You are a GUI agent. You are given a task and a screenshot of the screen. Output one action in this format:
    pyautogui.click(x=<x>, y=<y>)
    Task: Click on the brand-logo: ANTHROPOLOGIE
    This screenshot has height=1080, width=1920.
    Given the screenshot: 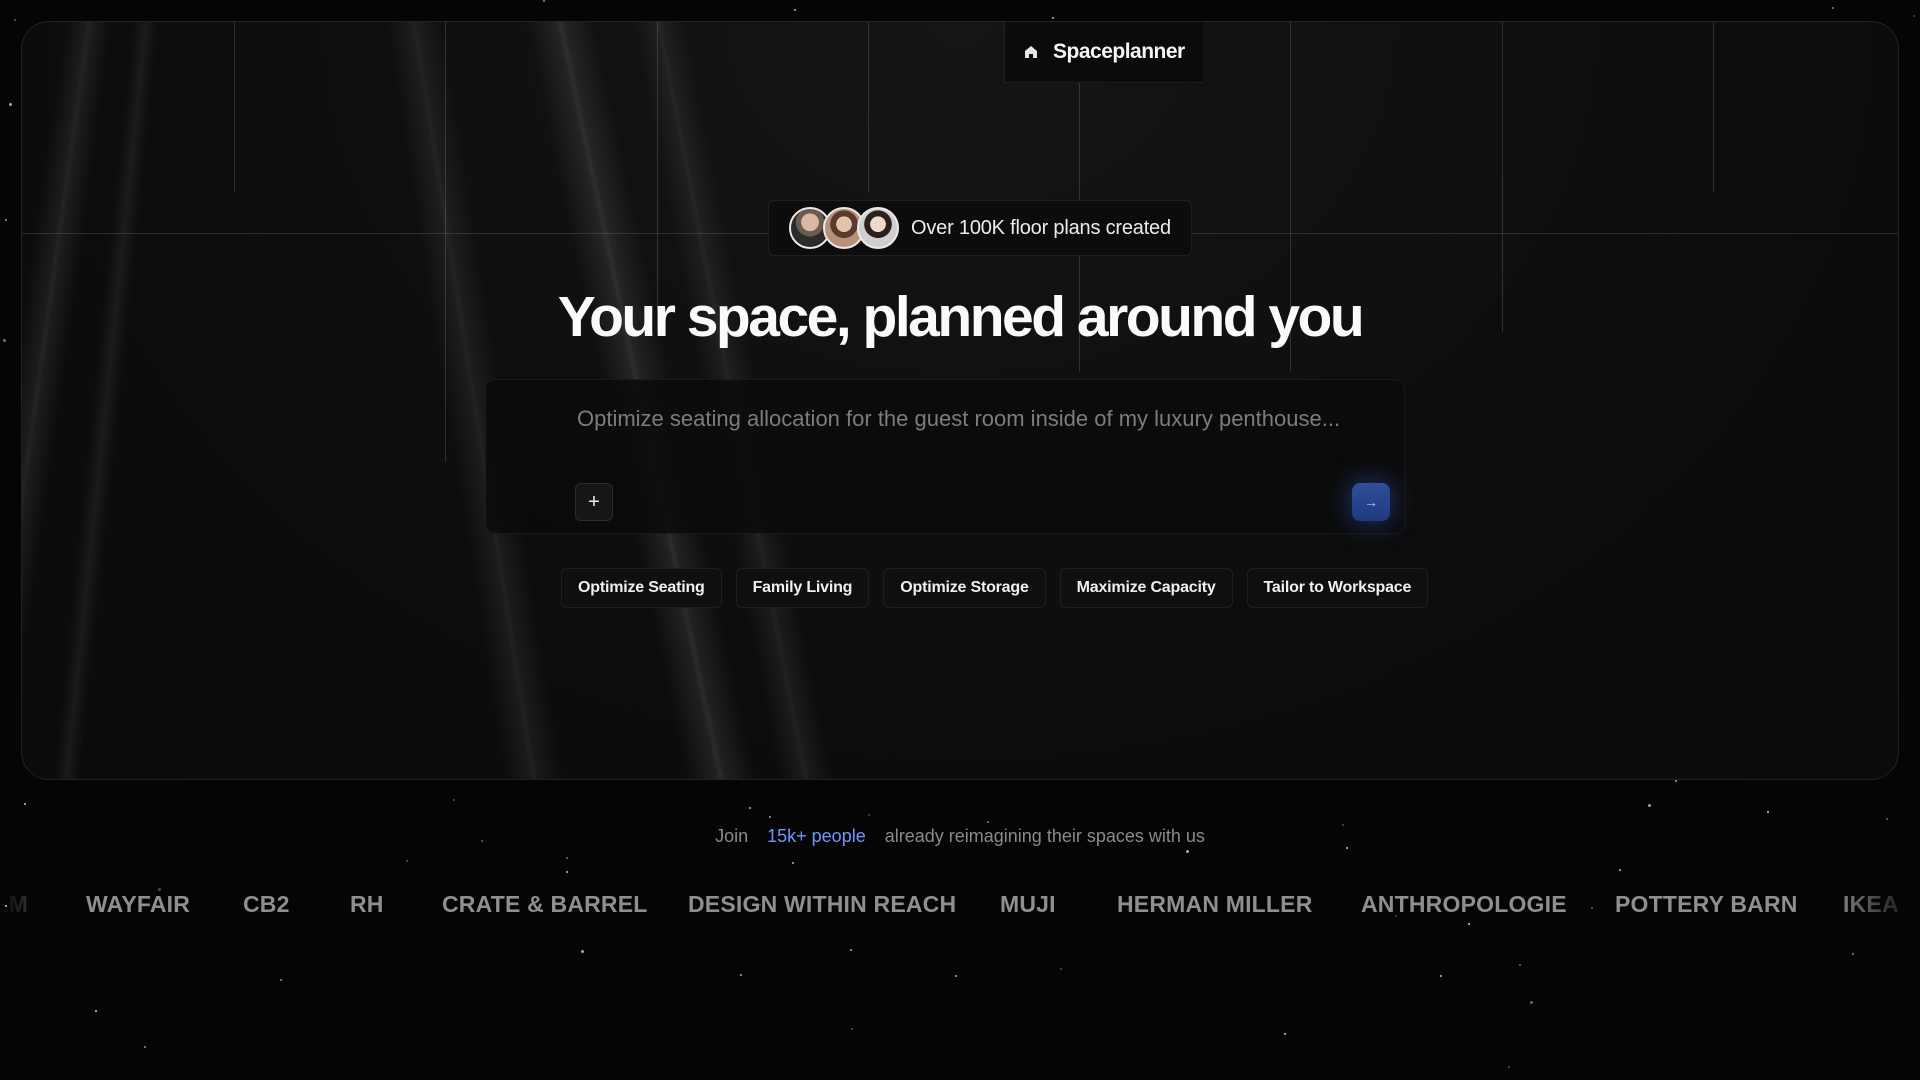 What is the action you would take?
    pyautogui.click(x=1464, y=903)
    